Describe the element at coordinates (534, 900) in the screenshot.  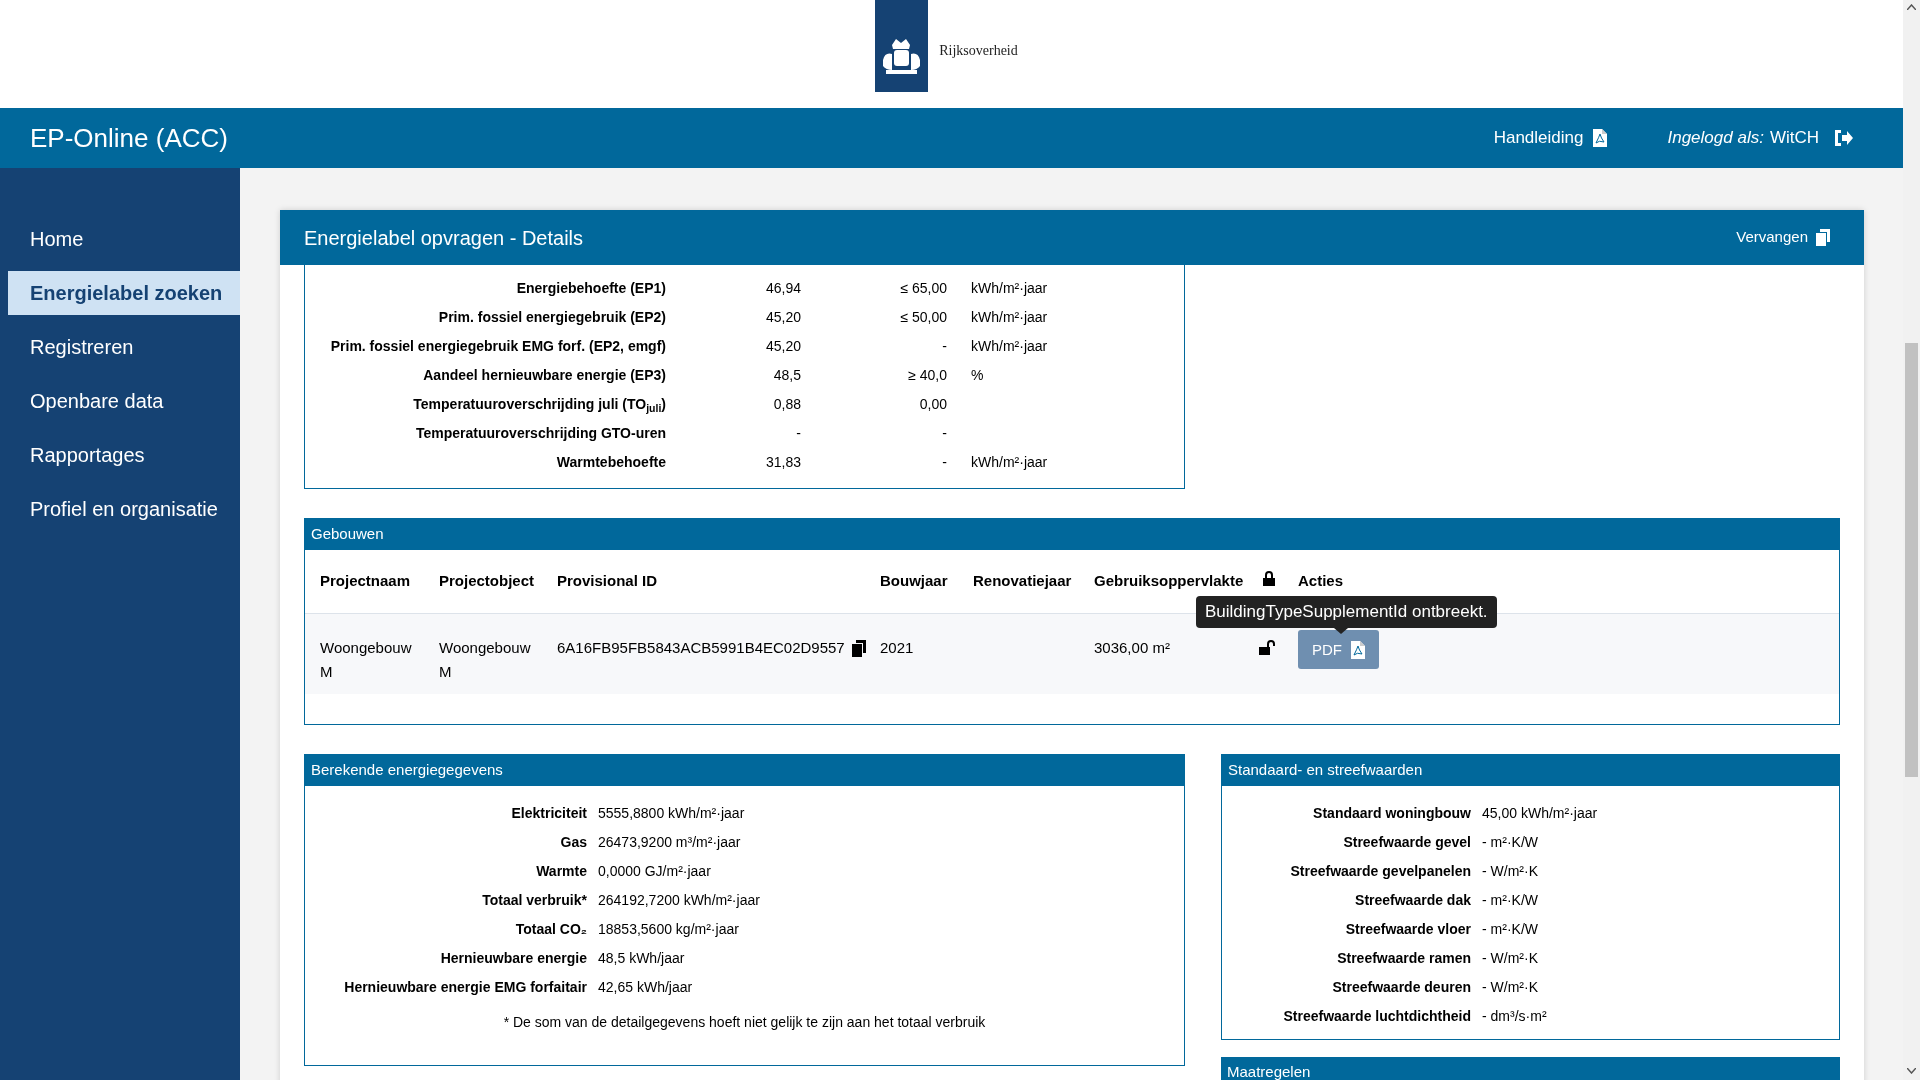
I see `field-label: Totaal verbruik*` at that location.